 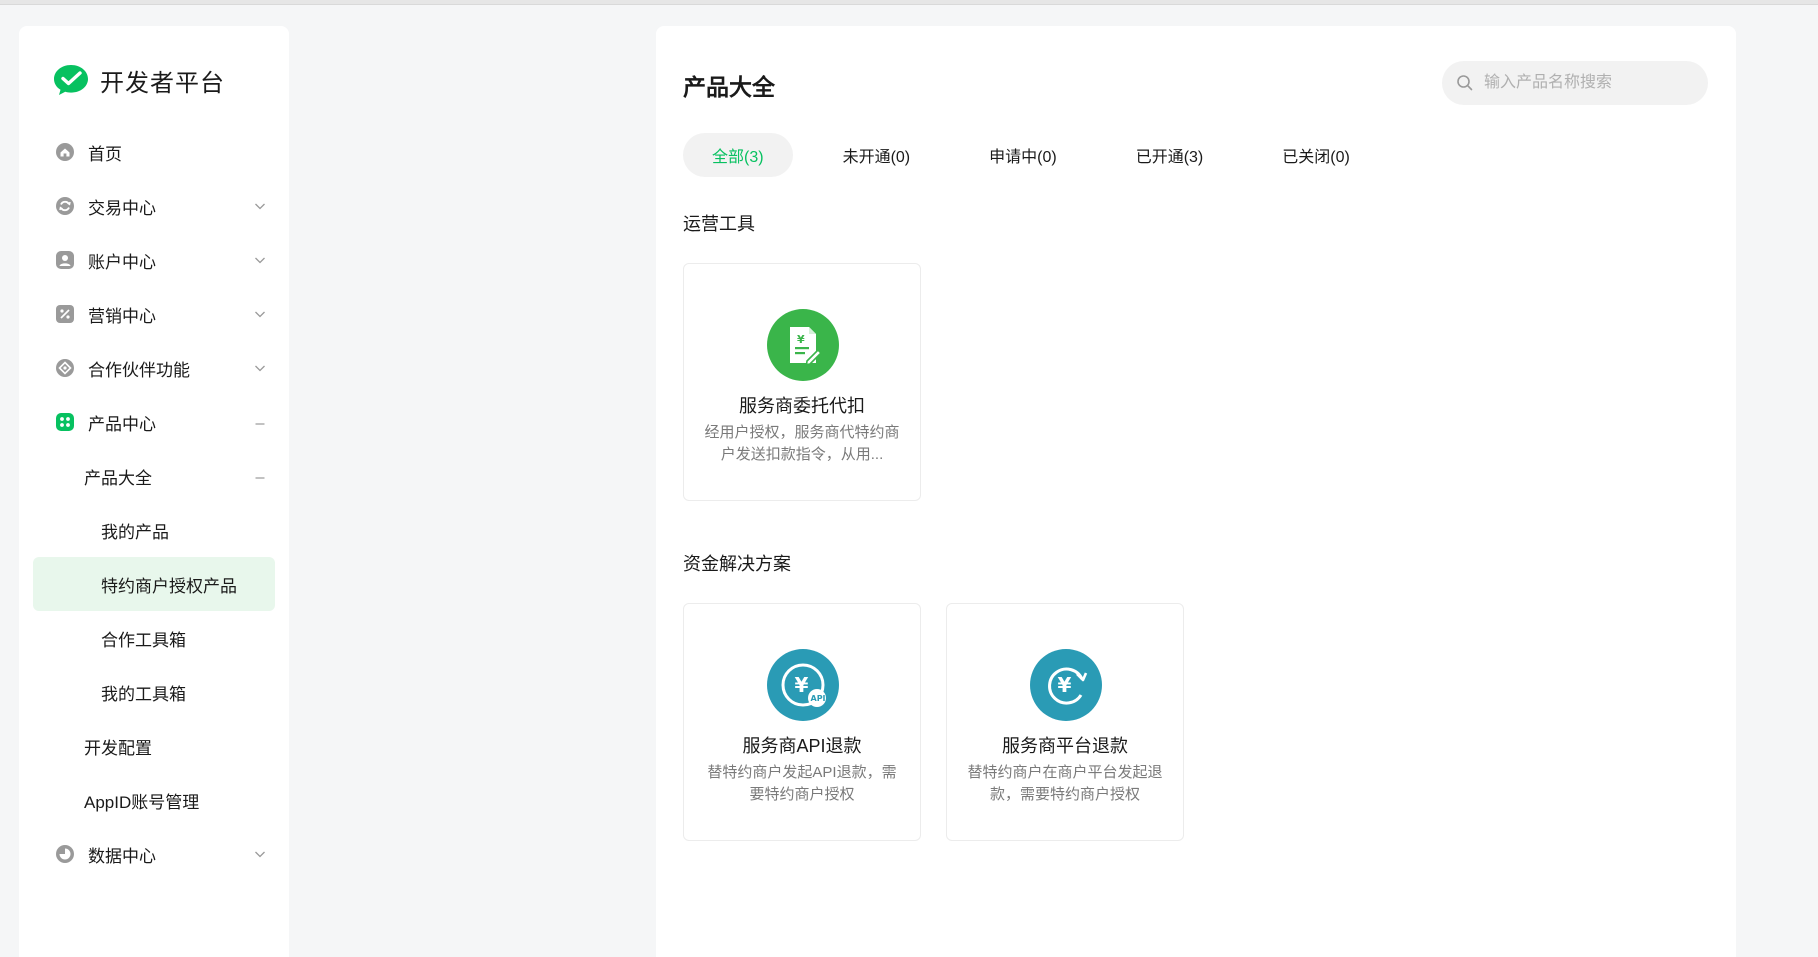 What do you see at coordinates (1589, 83) in the screenshot?
I see `search-input` at bounding box center [1589, 83].